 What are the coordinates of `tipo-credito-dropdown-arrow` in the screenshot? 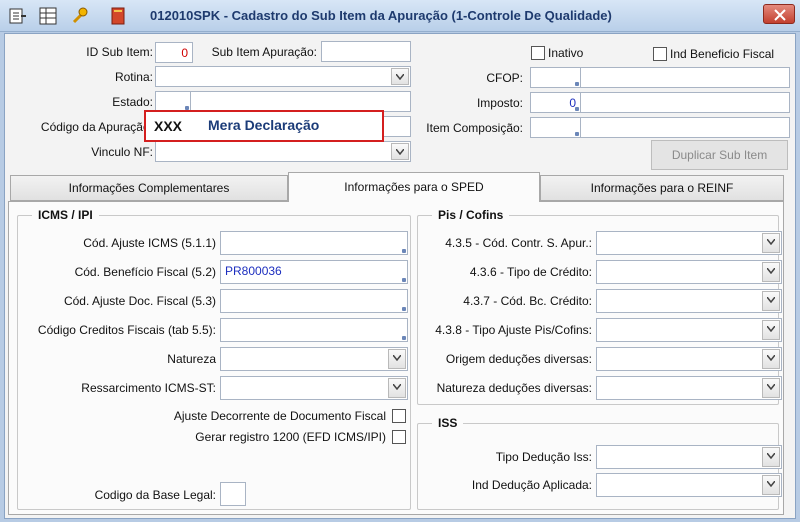 It's located at (771, 272).